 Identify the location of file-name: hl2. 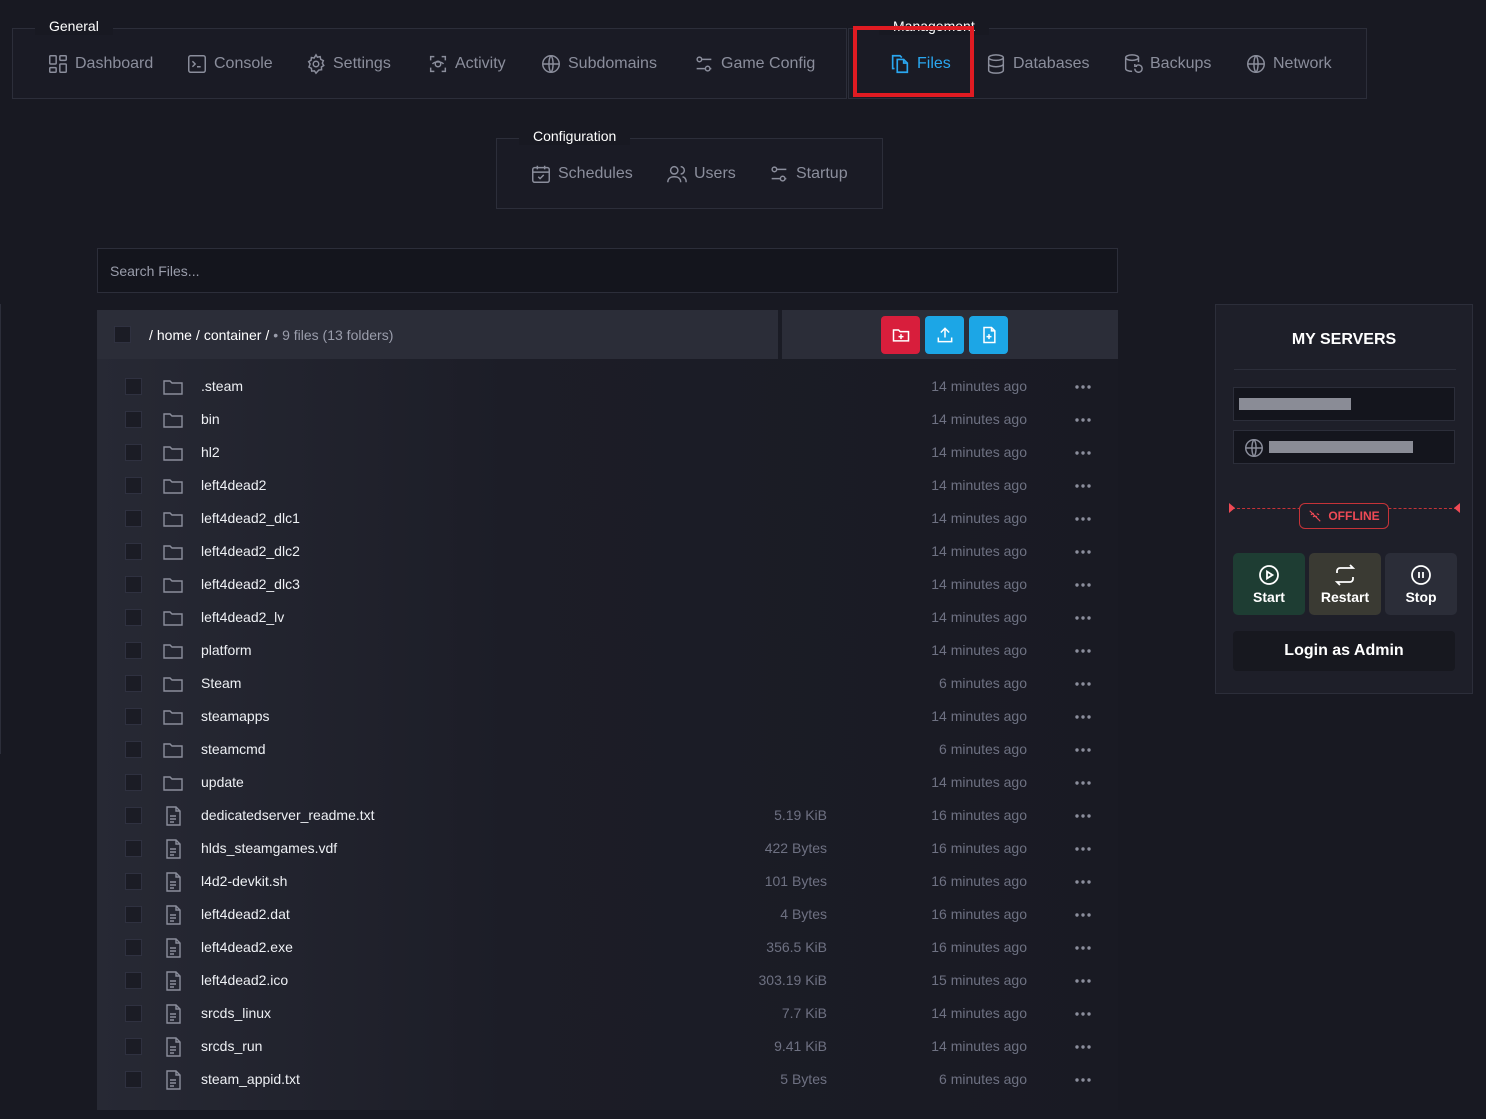
(210, 452).